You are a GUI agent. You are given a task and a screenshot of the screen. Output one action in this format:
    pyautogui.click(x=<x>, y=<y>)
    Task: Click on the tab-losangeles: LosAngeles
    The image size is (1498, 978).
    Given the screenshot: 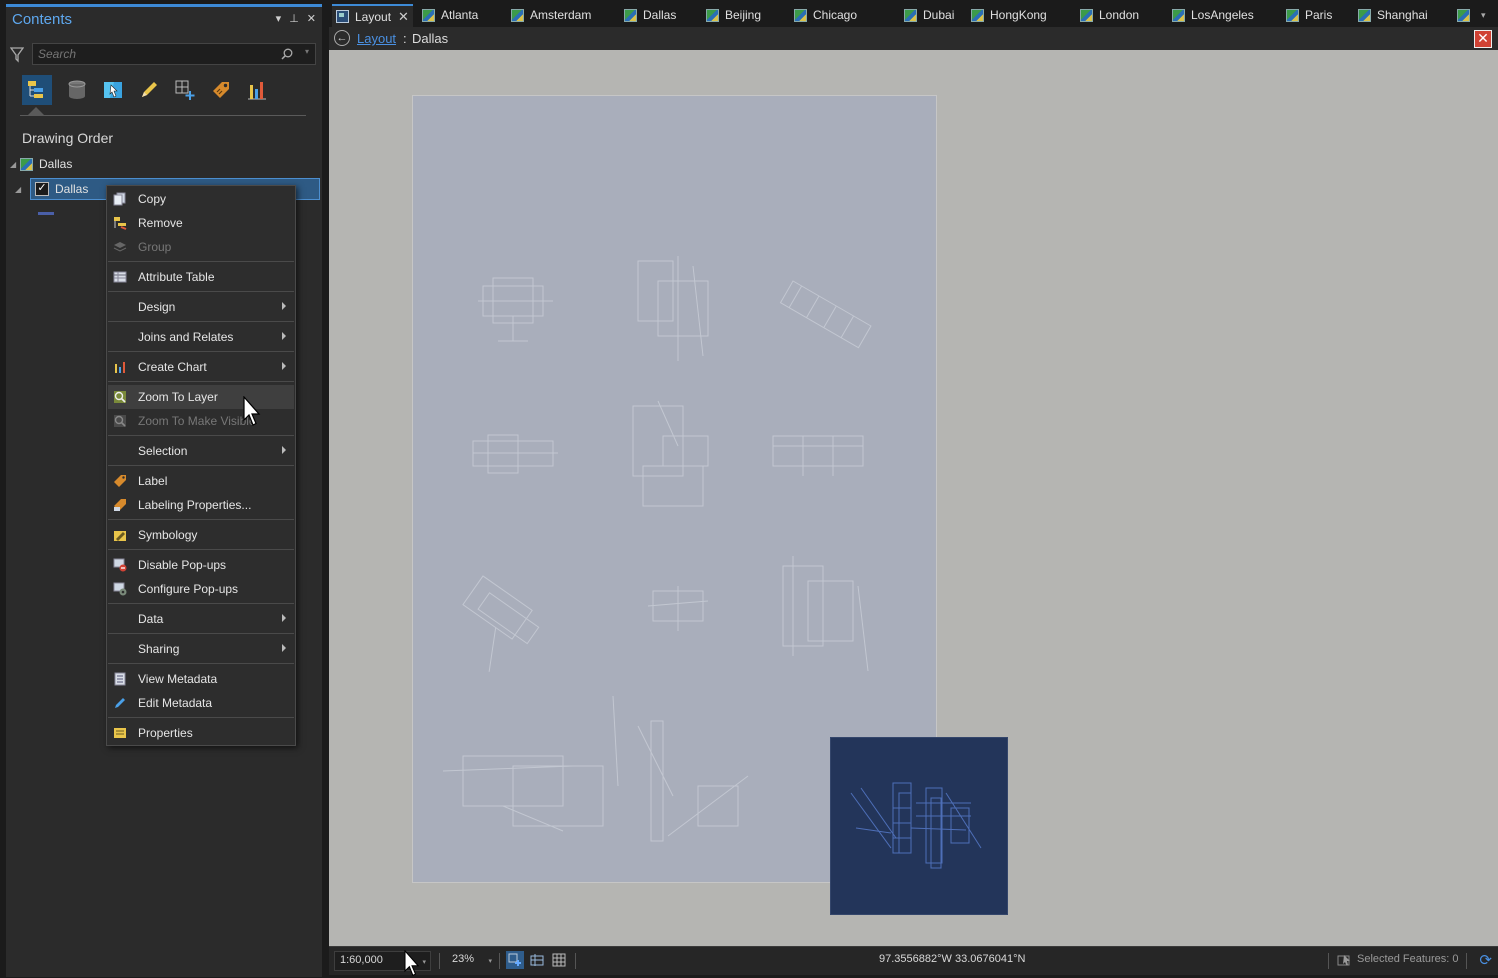 What is the action you would take?
    pyautogui.click(x=1213, y=15)
    